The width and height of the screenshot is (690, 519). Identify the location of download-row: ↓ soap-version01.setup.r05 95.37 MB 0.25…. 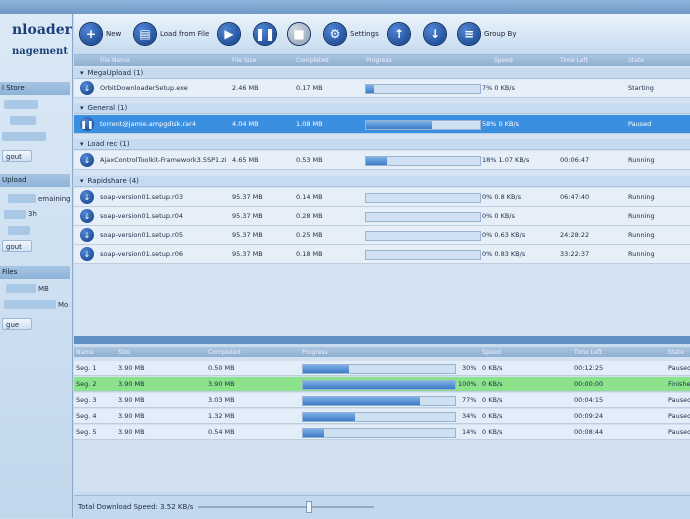
(382, 235).